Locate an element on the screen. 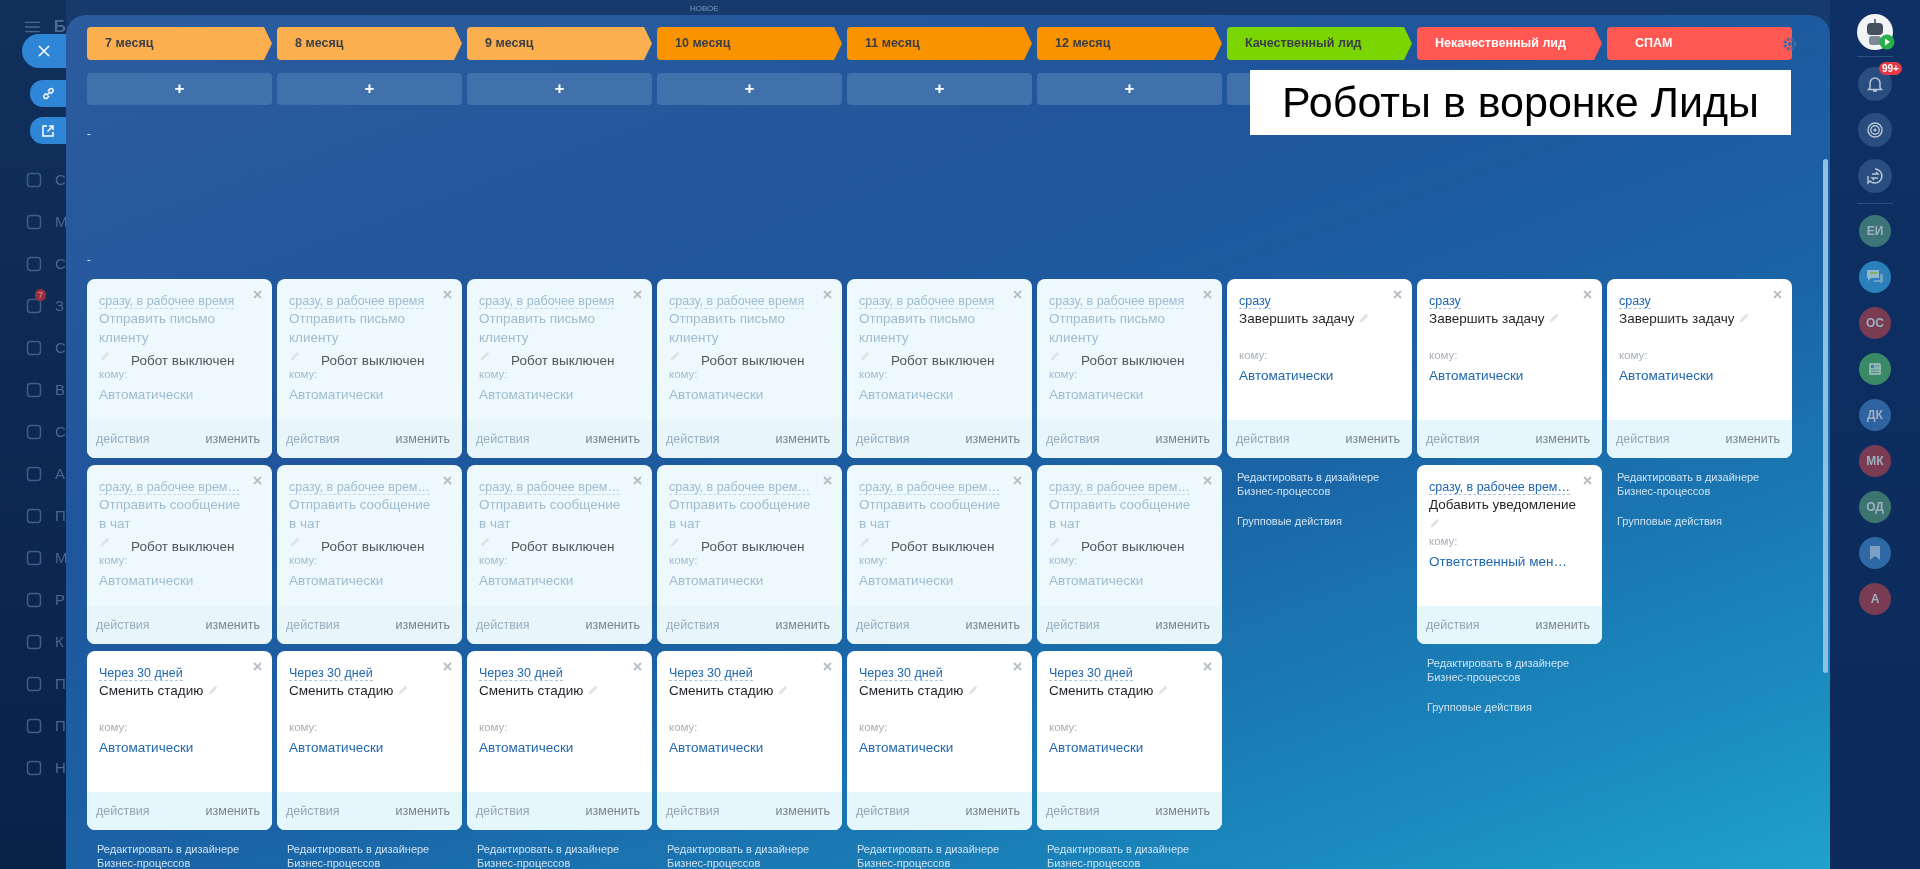 The image size is (1920, 869). spiral-button is located at coordinates (1875, 130).